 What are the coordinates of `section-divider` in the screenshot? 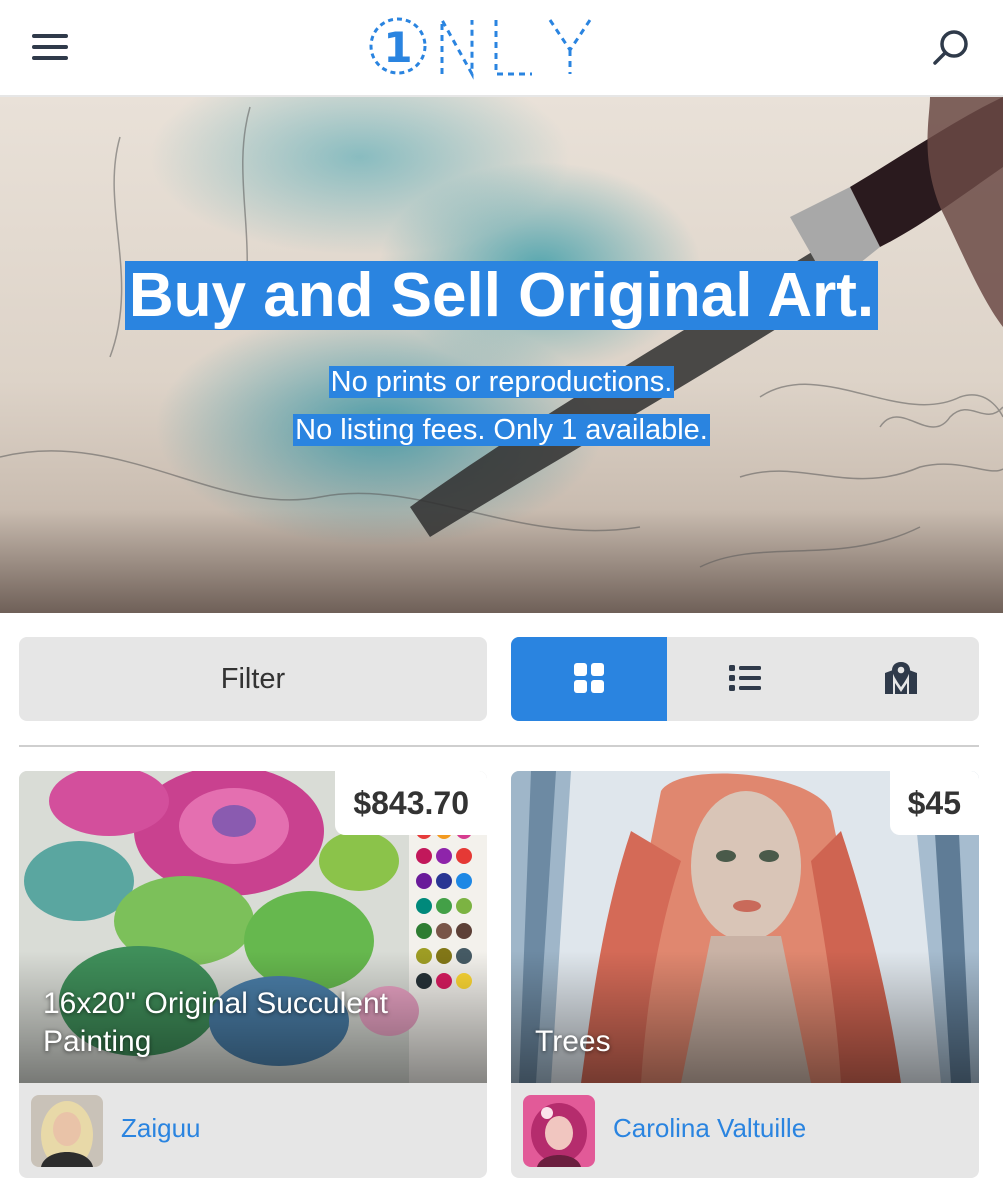 It's located at (499, 746).